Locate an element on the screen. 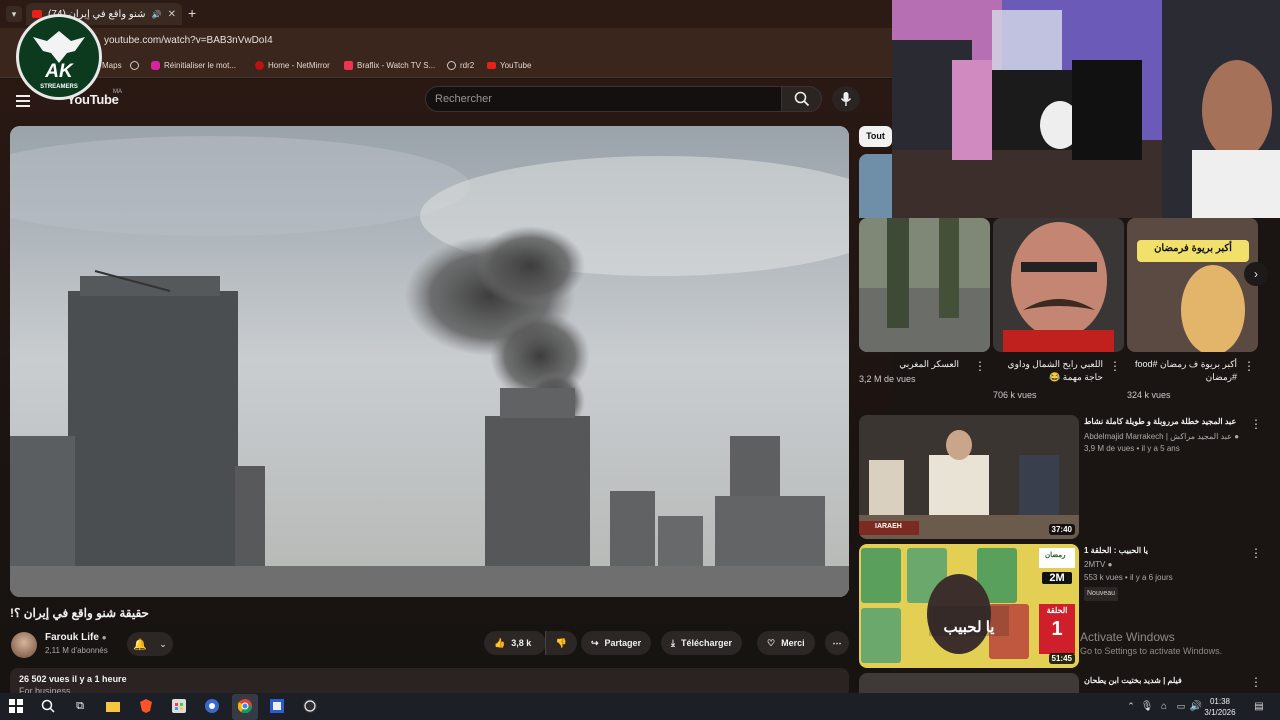  video-title-3: فيلم | شديد بختيت ابن يطحان is located at coordinates (1164, 680).